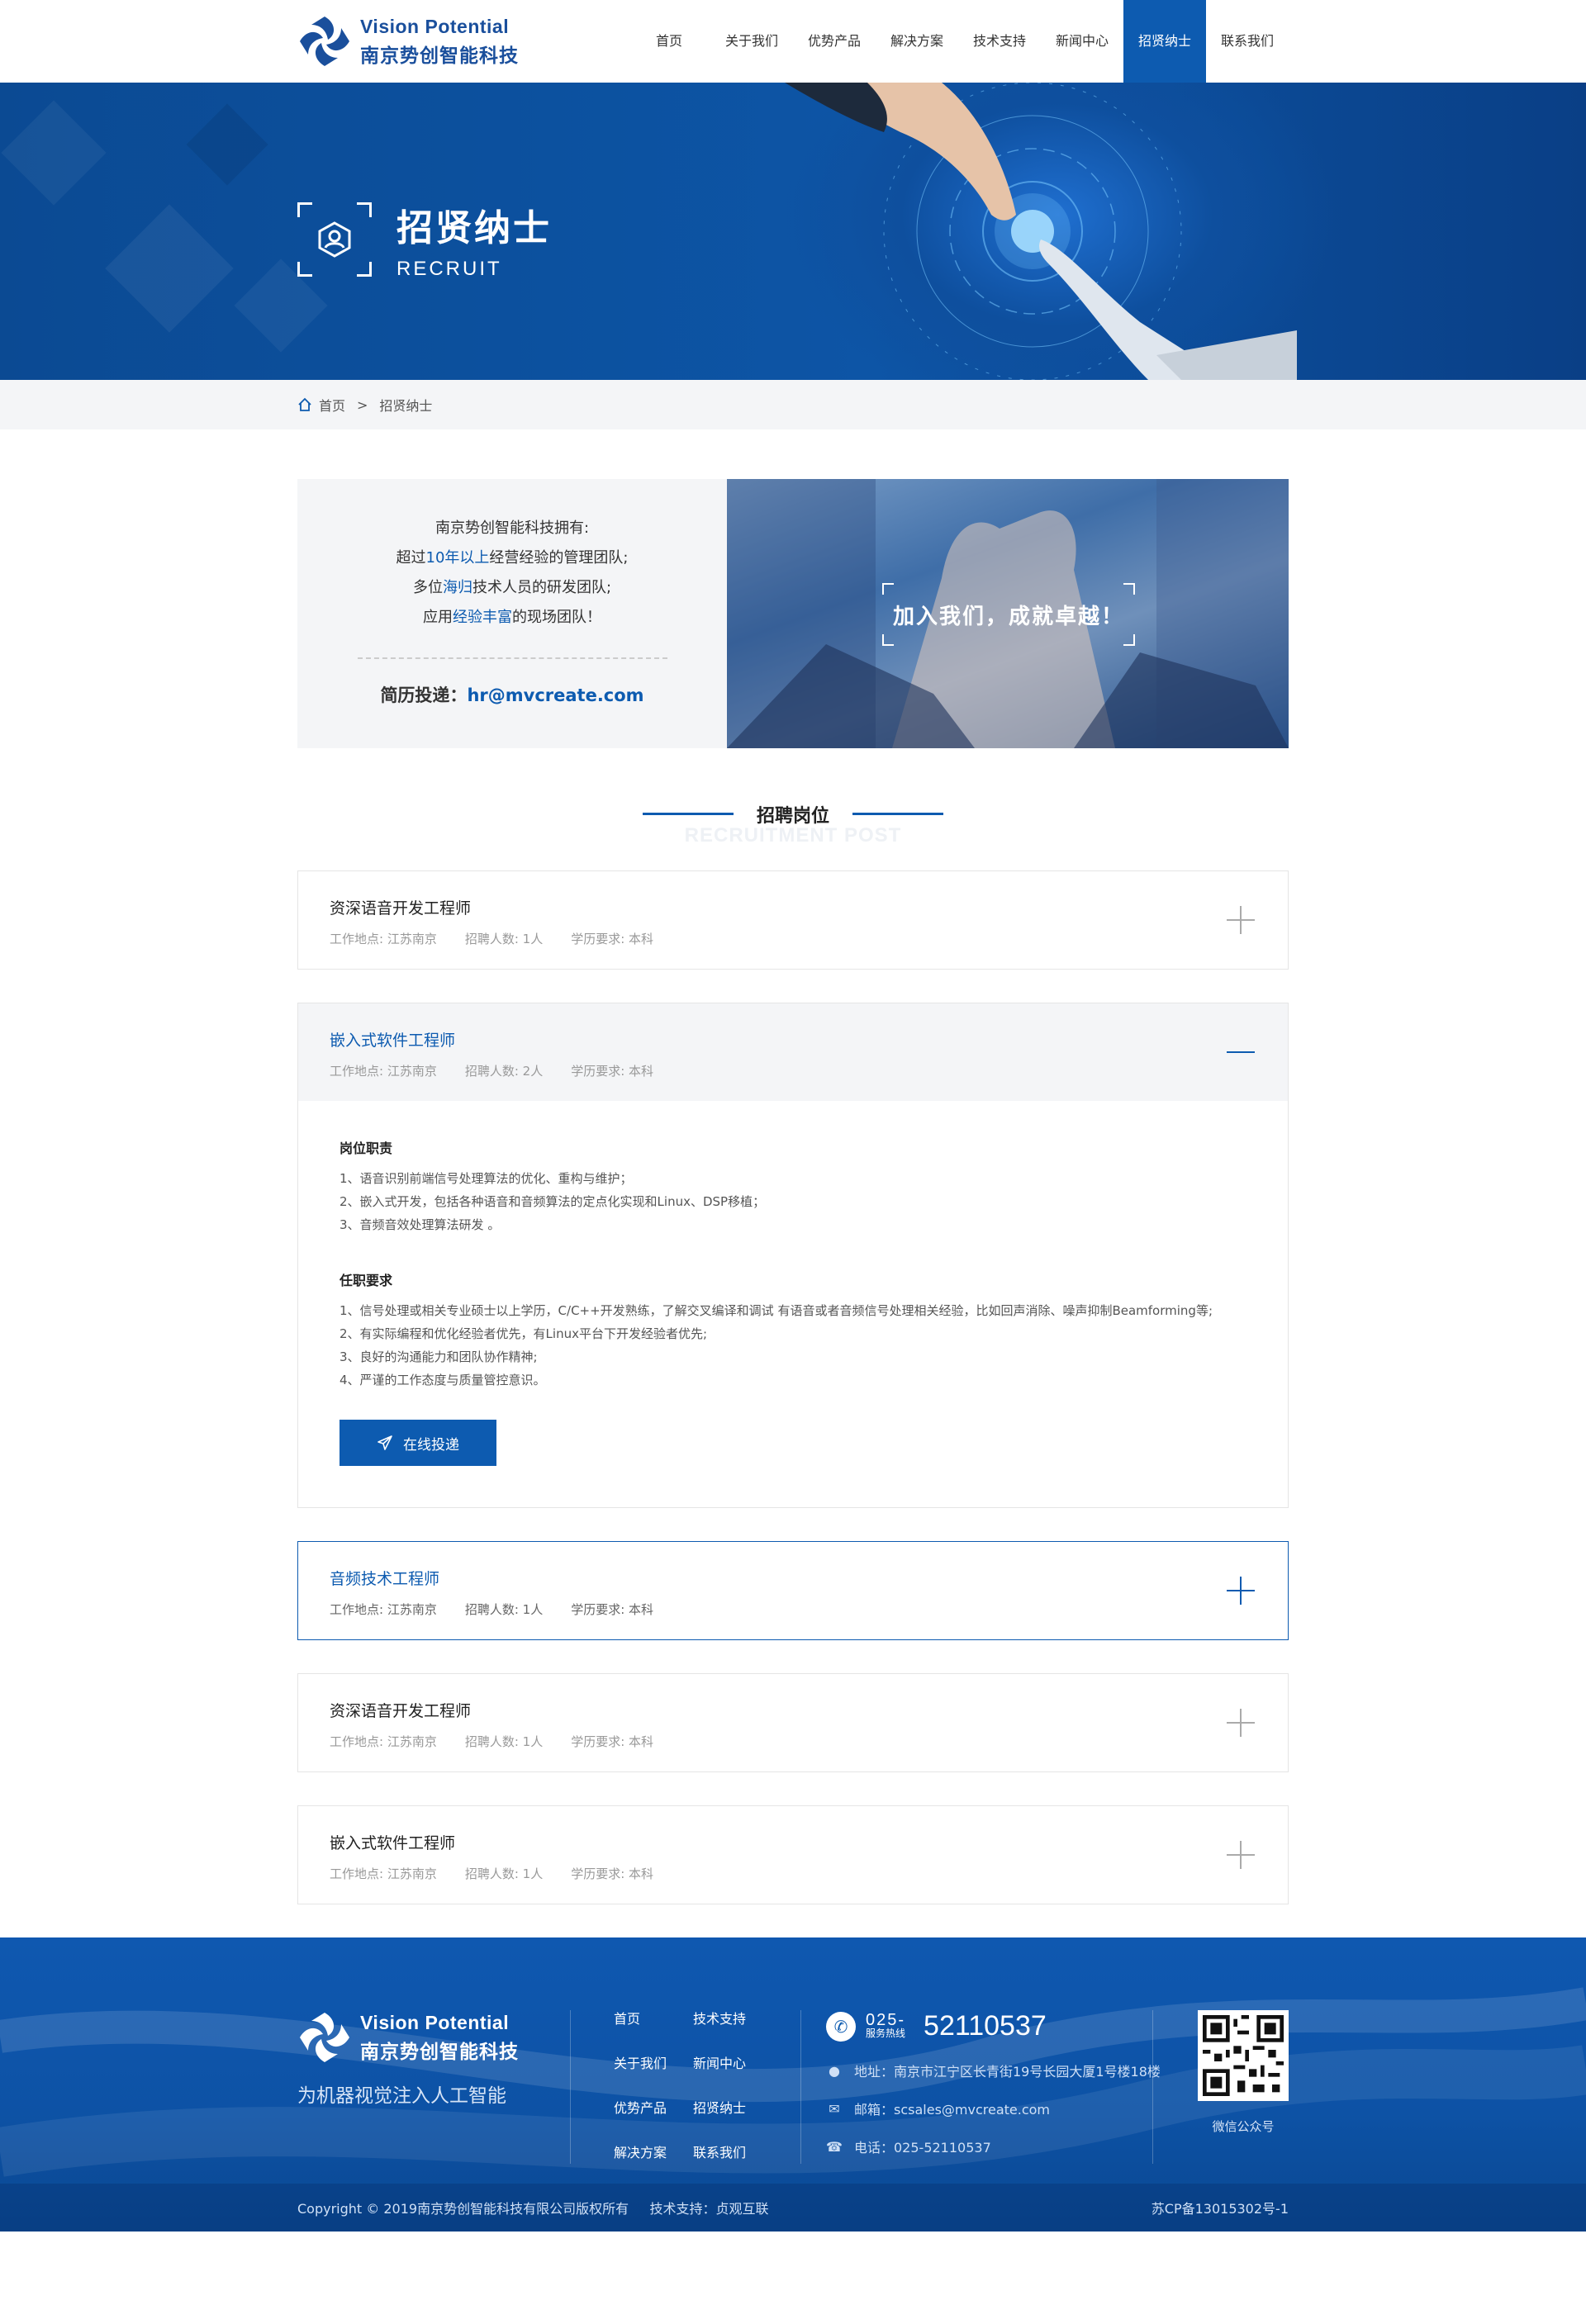 The width and height of the screenshot is (1586, 2324). I want to click on recruit-icon, so click(334, 239).